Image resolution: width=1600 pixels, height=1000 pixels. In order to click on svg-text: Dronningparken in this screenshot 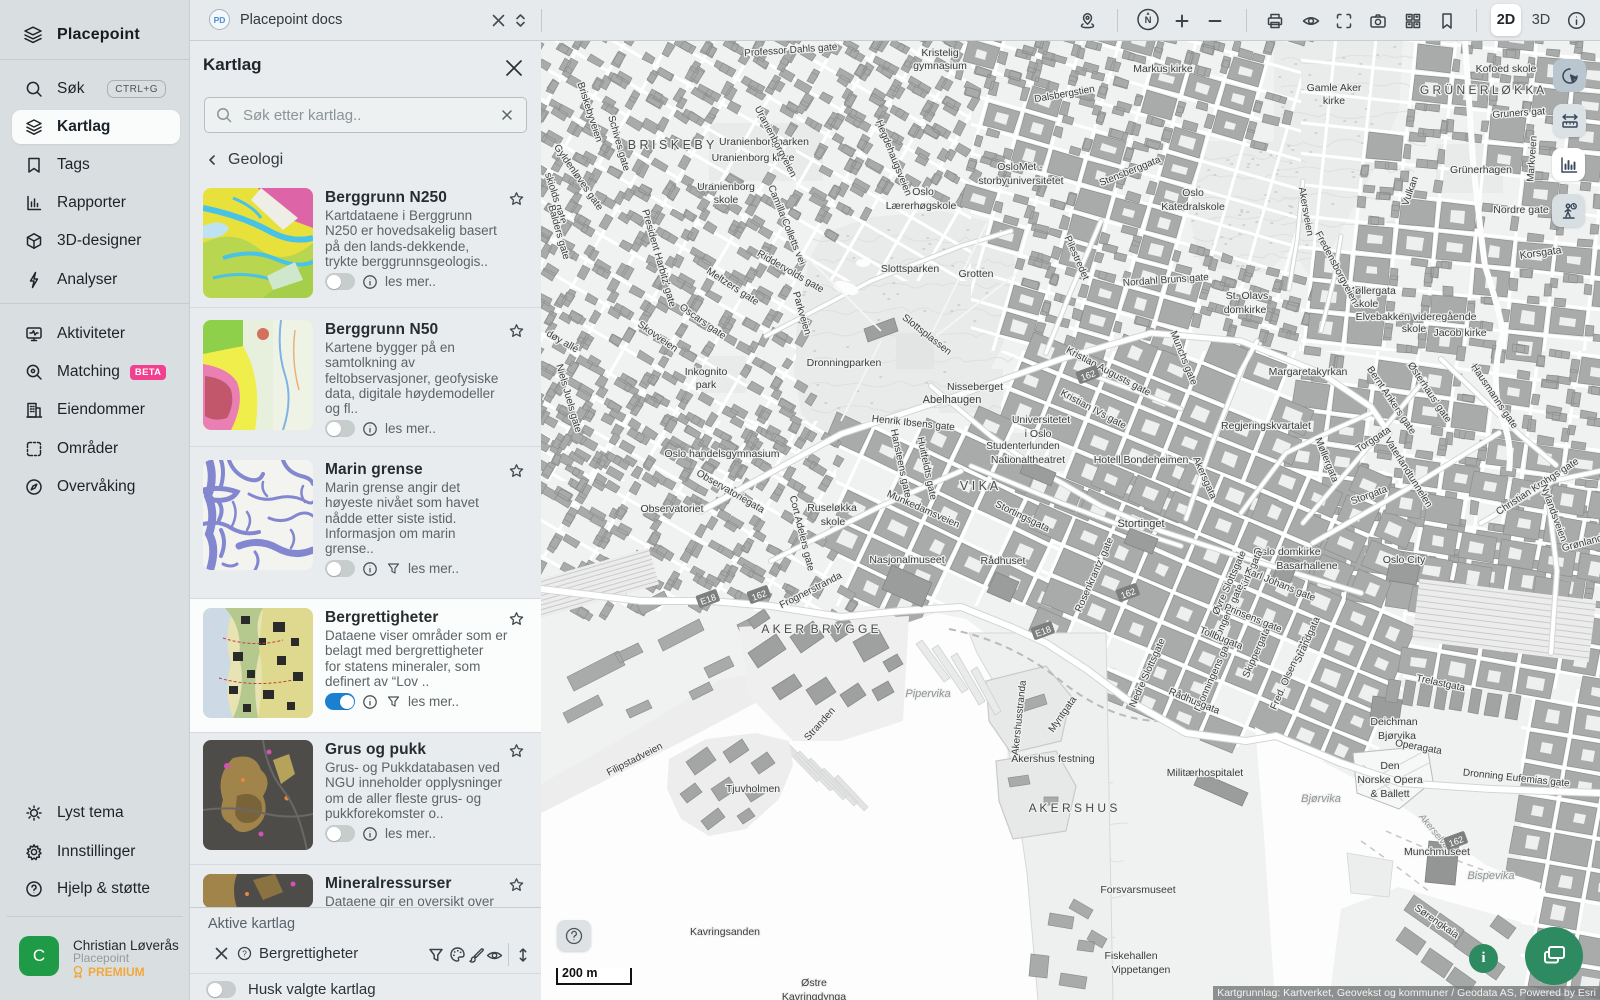, I will do `click(844, 363)`.